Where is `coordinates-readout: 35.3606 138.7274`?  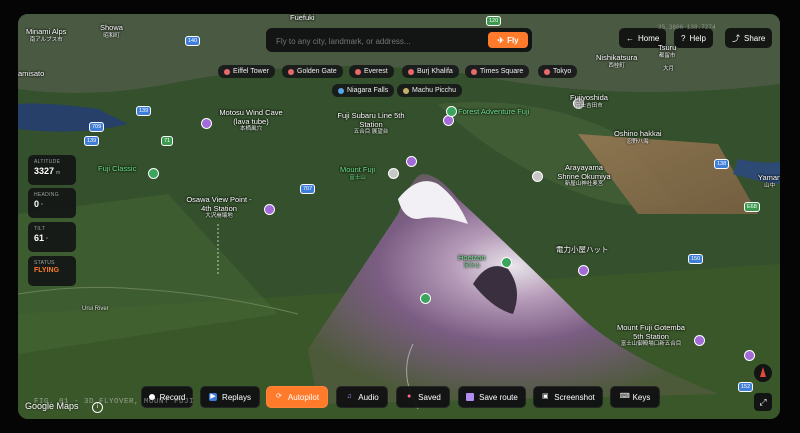 coordinates-readout: 35.3606 138.7274 is located at coordinates (687, 27).